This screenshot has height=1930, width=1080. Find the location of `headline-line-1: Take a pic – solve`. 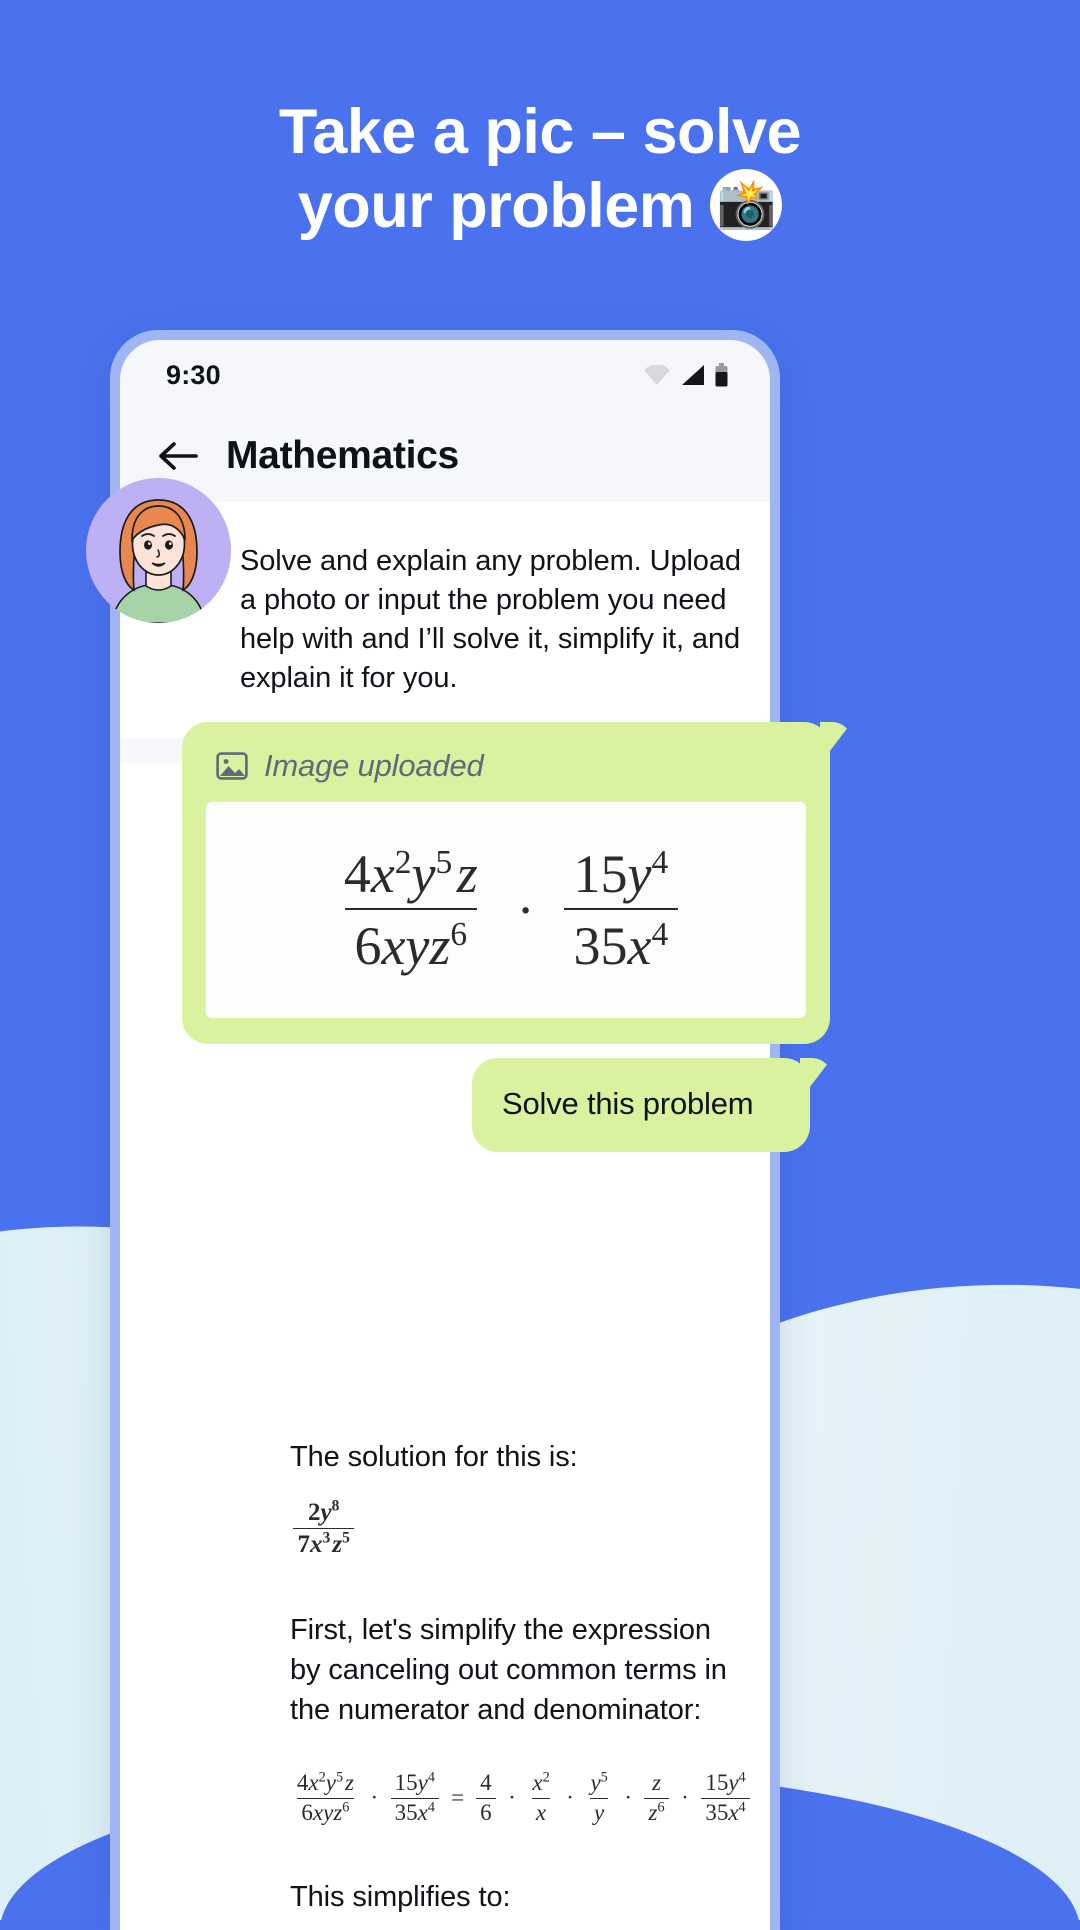

headline-line-1: Take a pic – solve is located at coordinates (540, 132).